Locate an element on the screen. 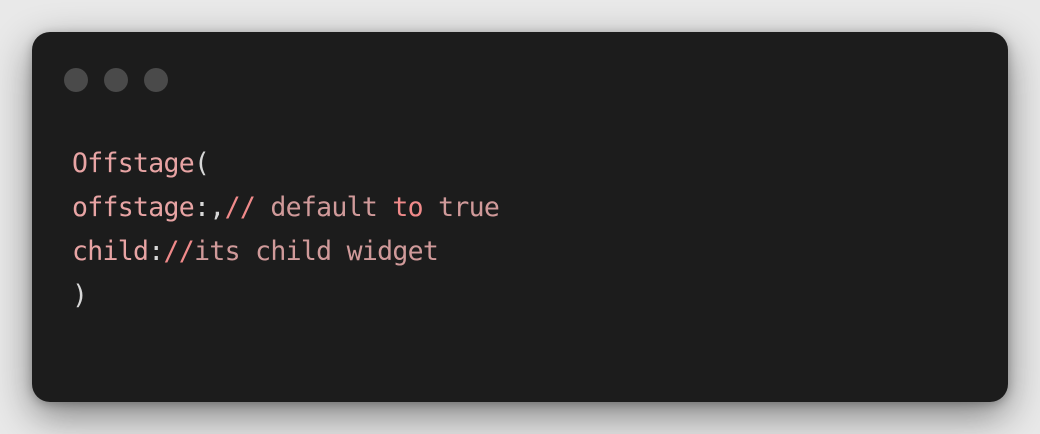 This screenshot has width=1040, height=434. minimize-dot-icon is located at coordinates (116, 80).